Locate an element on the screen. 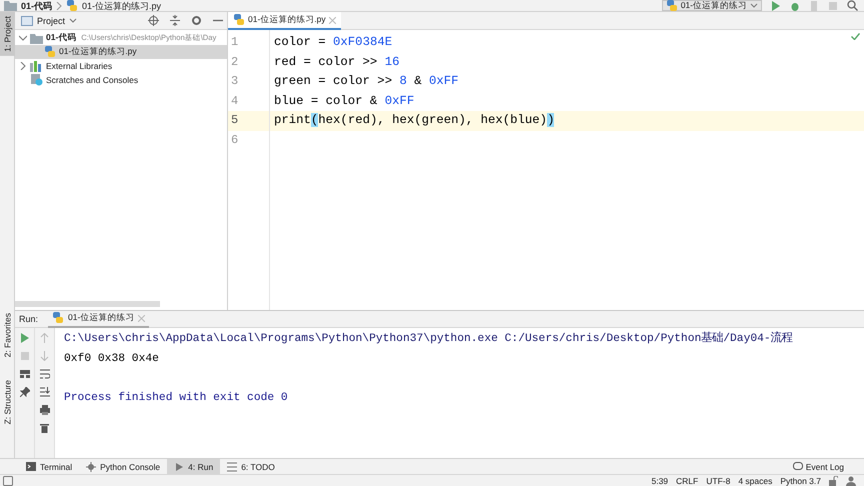  scratches-icon is located at coordinates (36, 80).